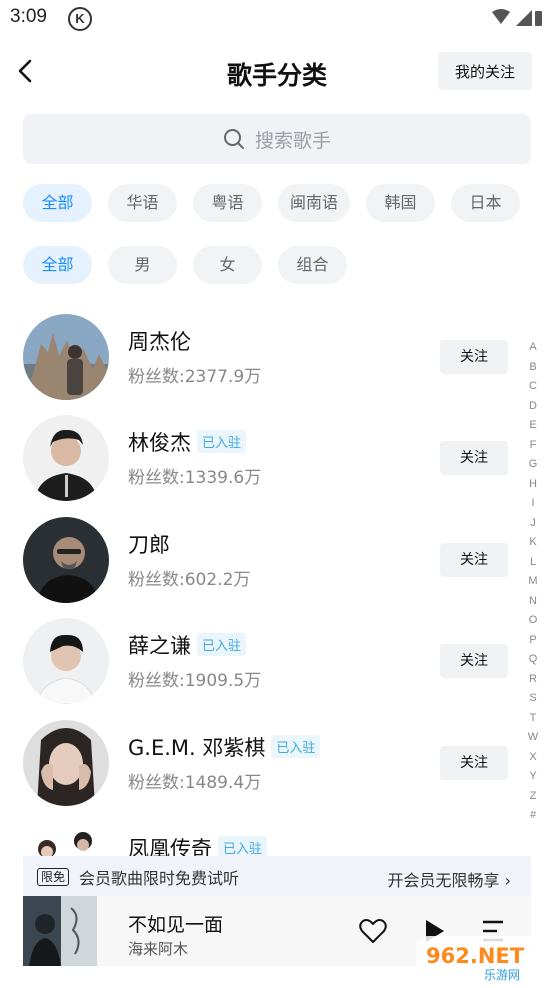  What do you see at coordinates (277, 359) in the screenshot?
I see `artist-row: 周杰伦 粉丝数:2377.9万 关注` at bounding box center [277, 359].